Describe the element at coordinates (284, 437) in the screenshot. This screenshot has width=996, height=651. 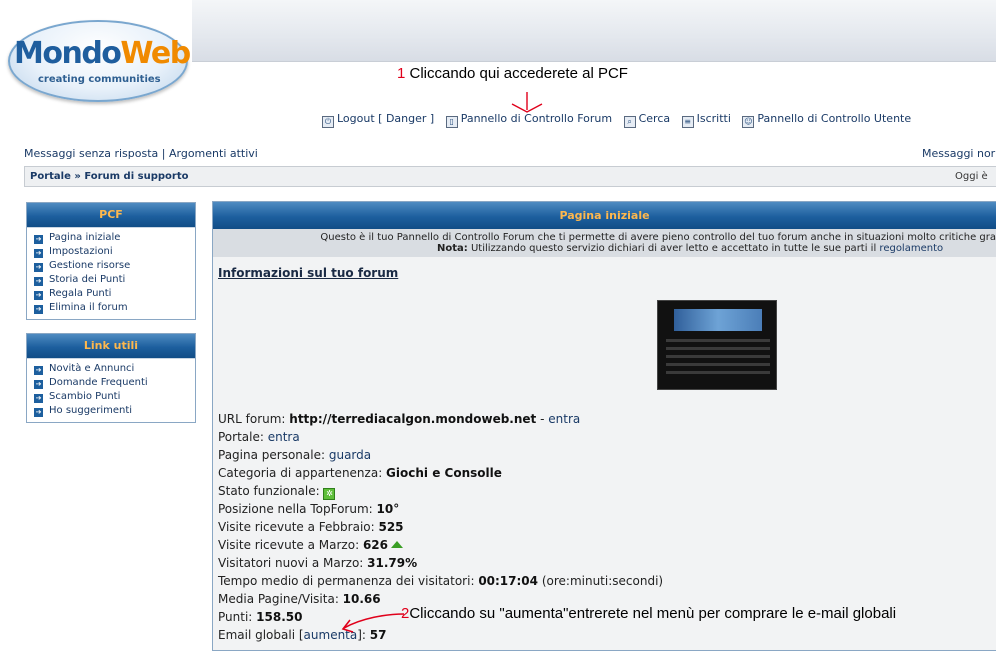
I see `enter-portal-link: entra` at that location.